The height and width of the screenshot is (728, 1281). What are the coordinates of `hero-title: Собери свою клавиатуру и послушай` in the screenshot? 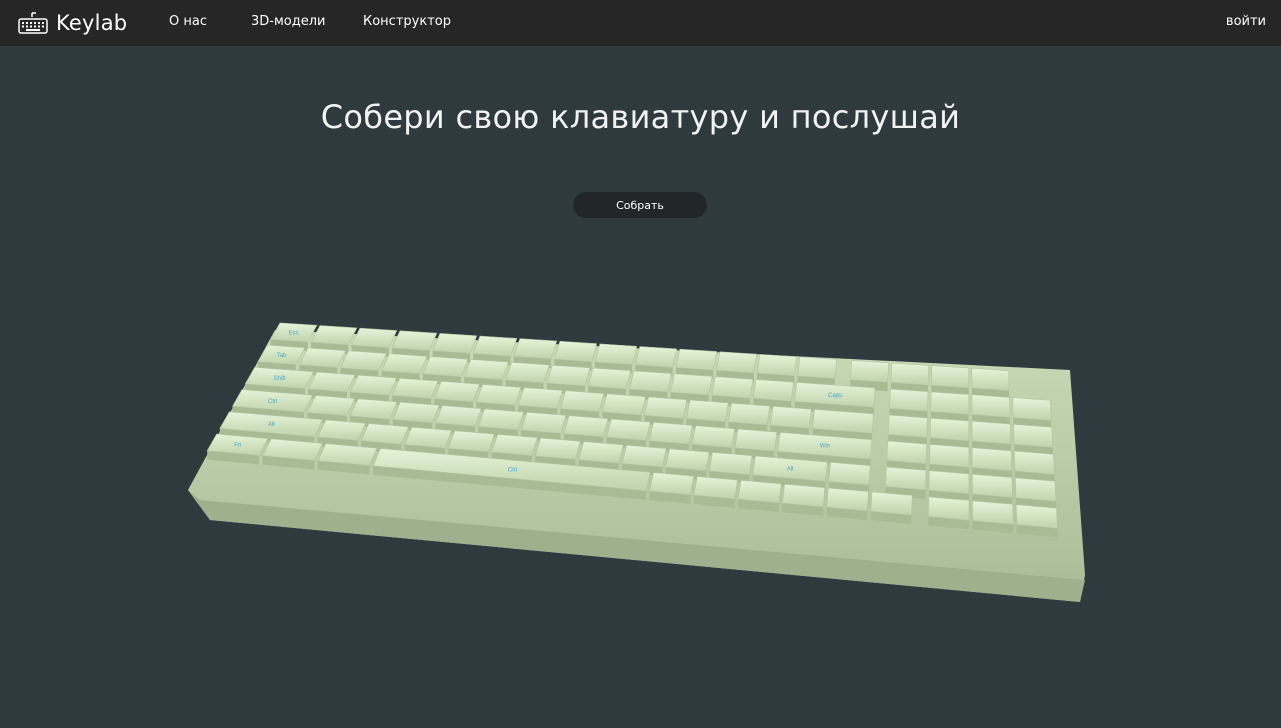 It's located at (640, 117).